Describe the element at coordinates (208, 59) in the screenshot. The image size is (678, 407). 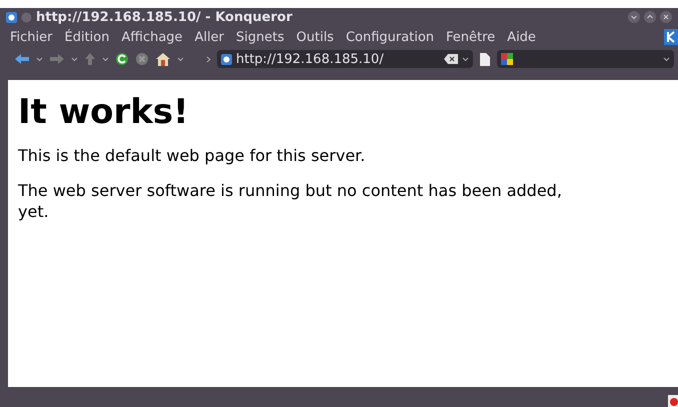
I see `chevron-icon` at that location.